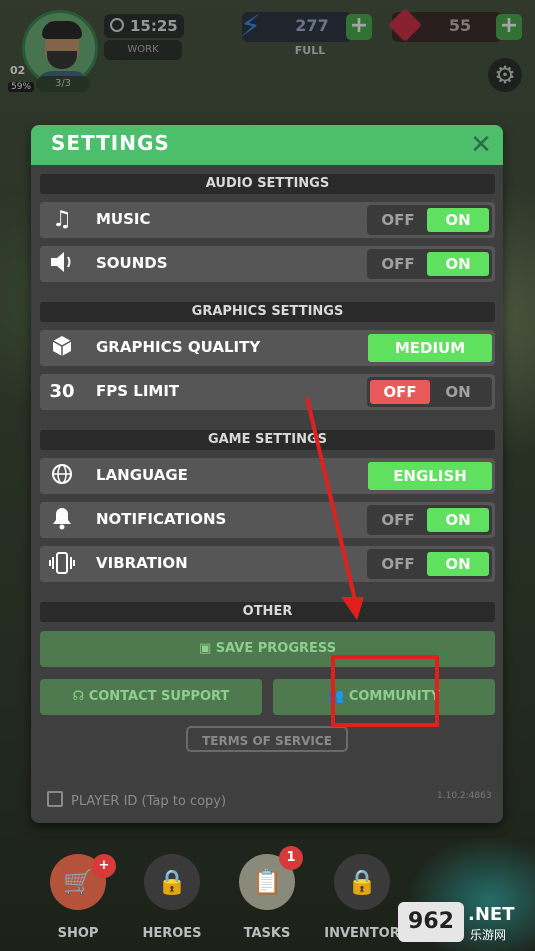  Describe the element at coordinates (291, 858) in the screenshot. I see `tasks-badge: 1` at that location.